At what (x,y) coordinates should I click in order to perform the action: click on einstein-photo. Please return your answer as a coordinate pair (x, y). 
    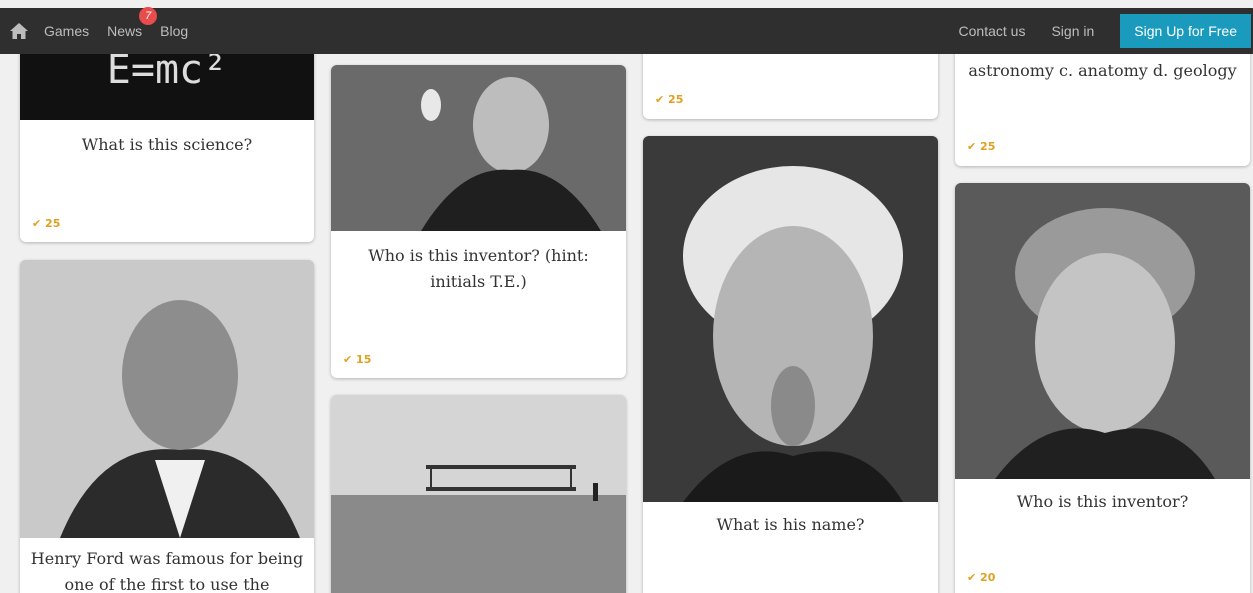
    Looking at the image, I should click on (790, 319).